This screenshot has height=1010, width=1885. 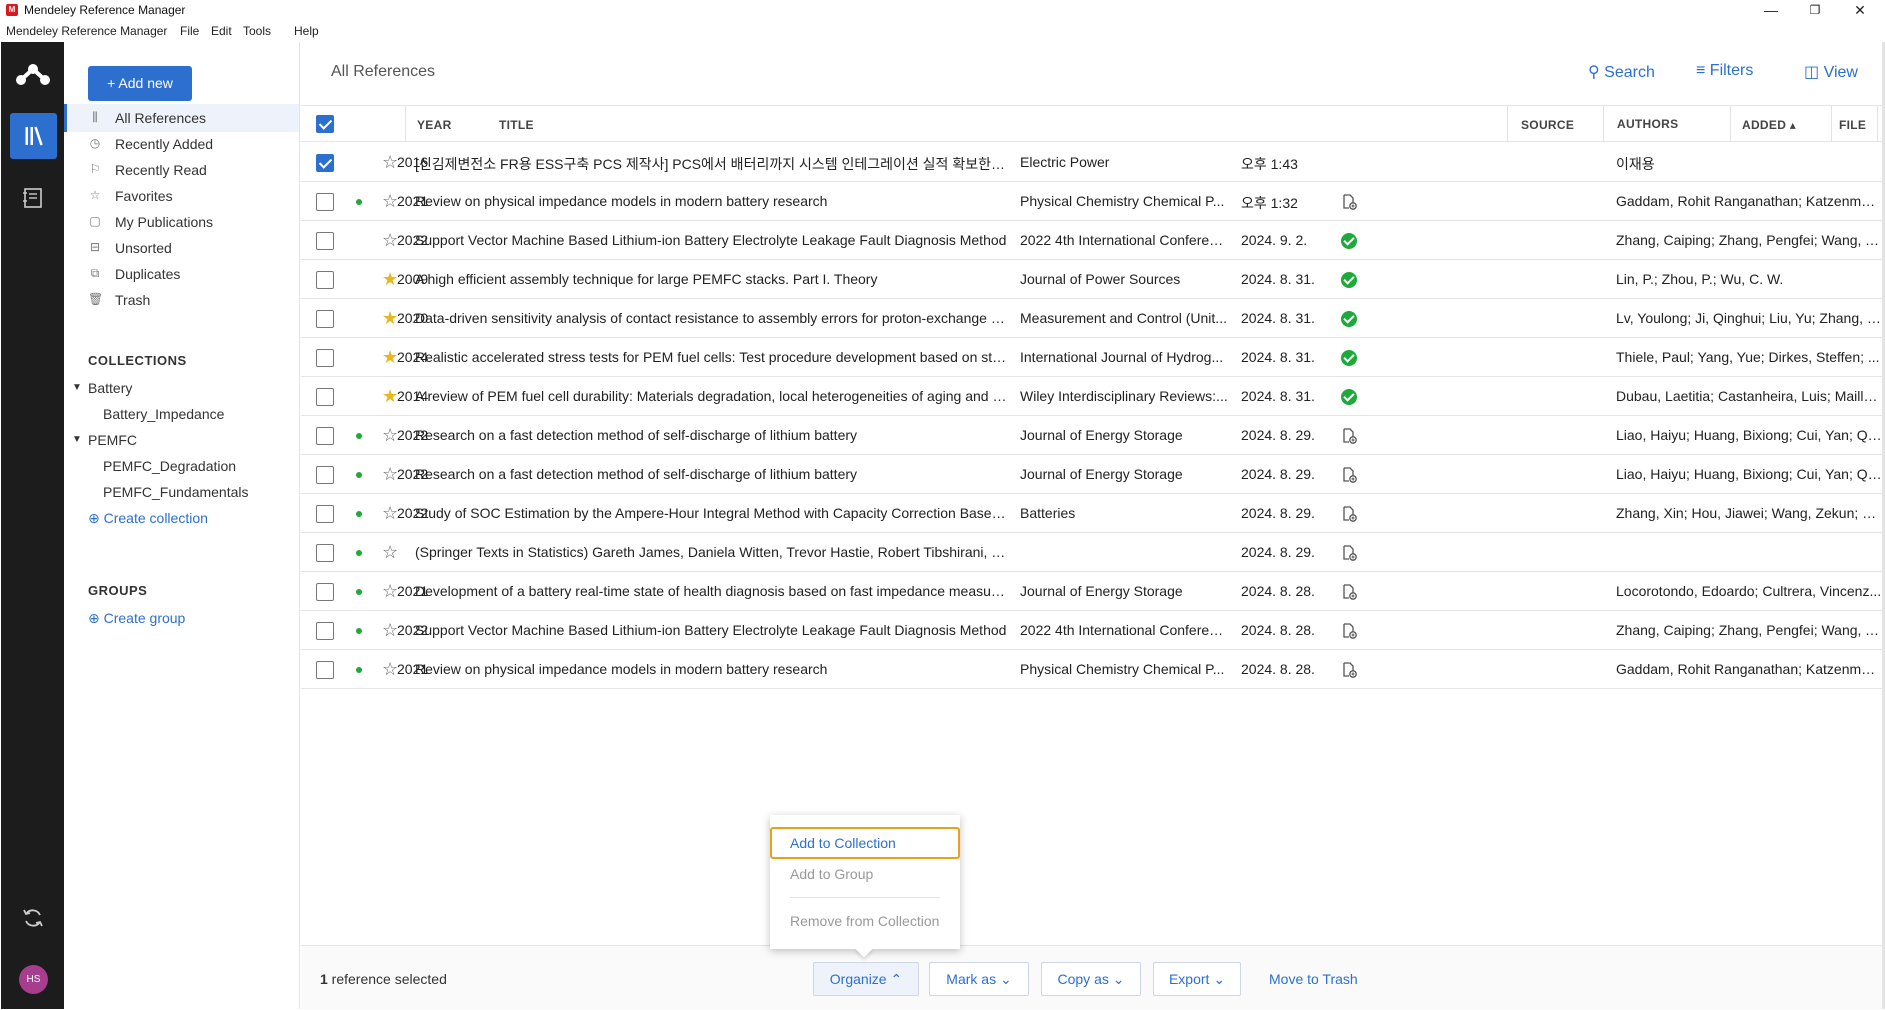 What do you see at coordinates (148, 518) in the screenshot?
I see `create-collection-link: ⊕ Create collection` at bounding box center [148, 518].